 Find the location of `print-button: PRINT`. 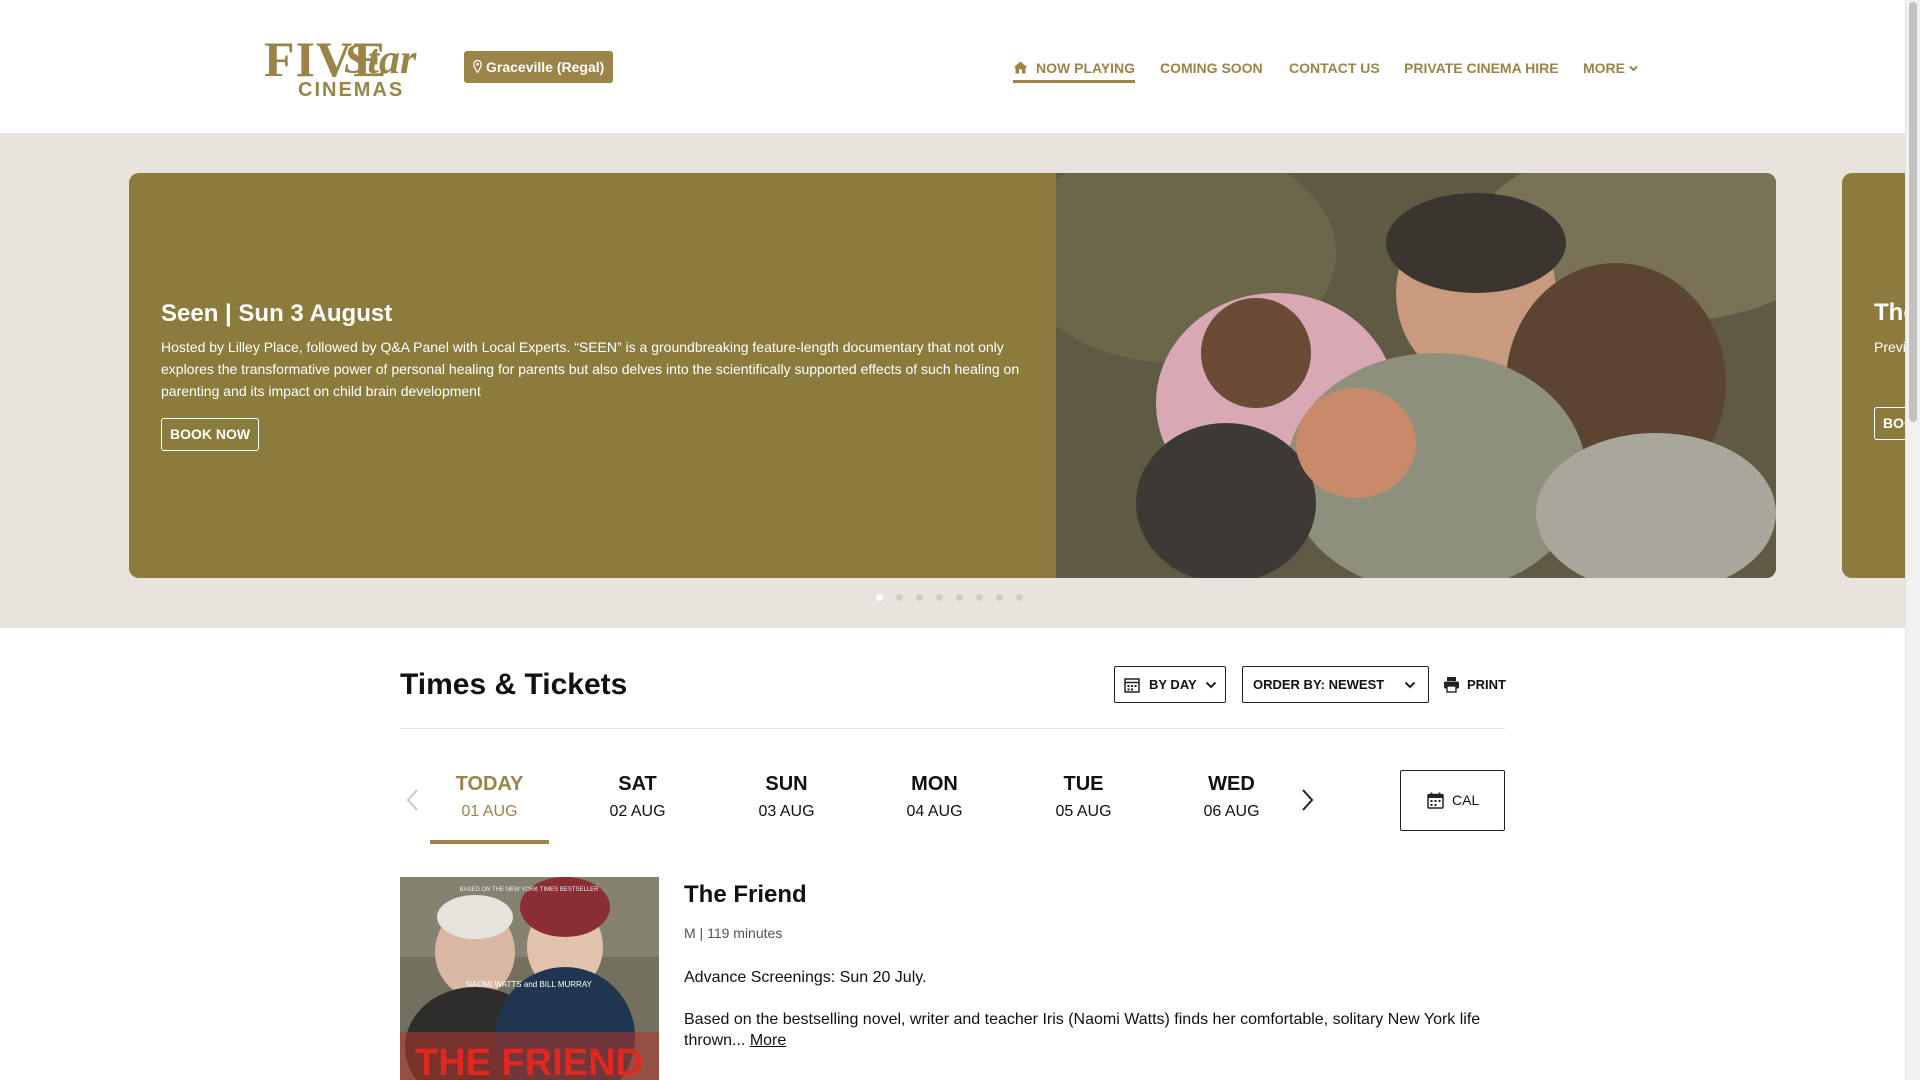

print-button: PRINT is located at coordinates (1474, 685).